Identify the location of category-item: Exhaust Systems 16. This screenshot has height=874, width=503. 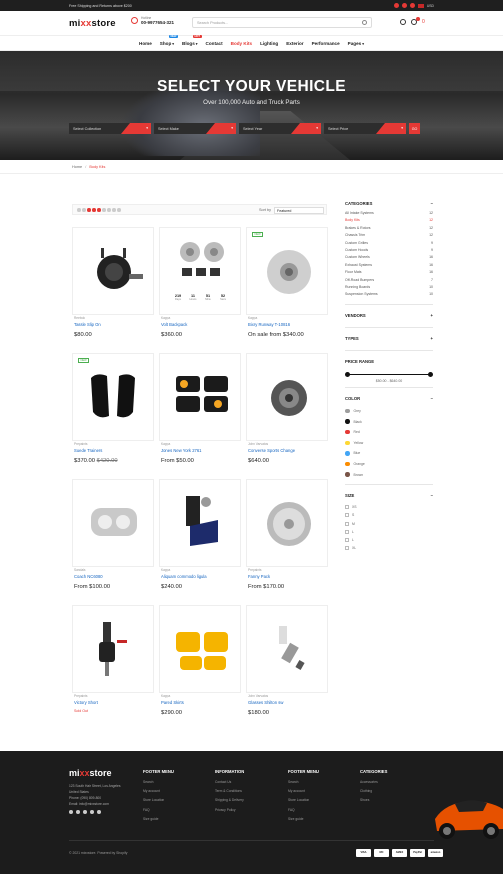
(389, 266).